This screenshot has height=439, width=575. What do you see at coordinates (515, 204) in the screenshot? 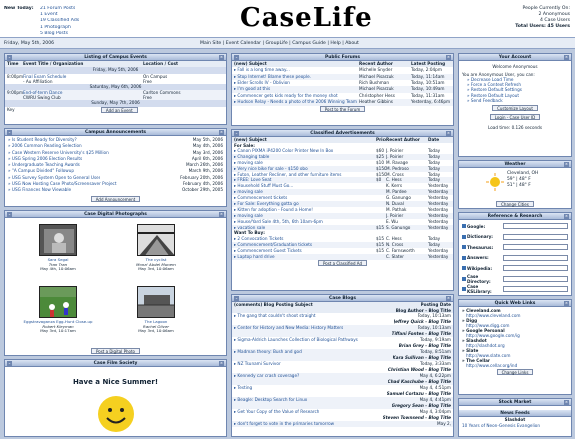
I see `change-cities-button: Change Cities` at bounding box center [515, 204].